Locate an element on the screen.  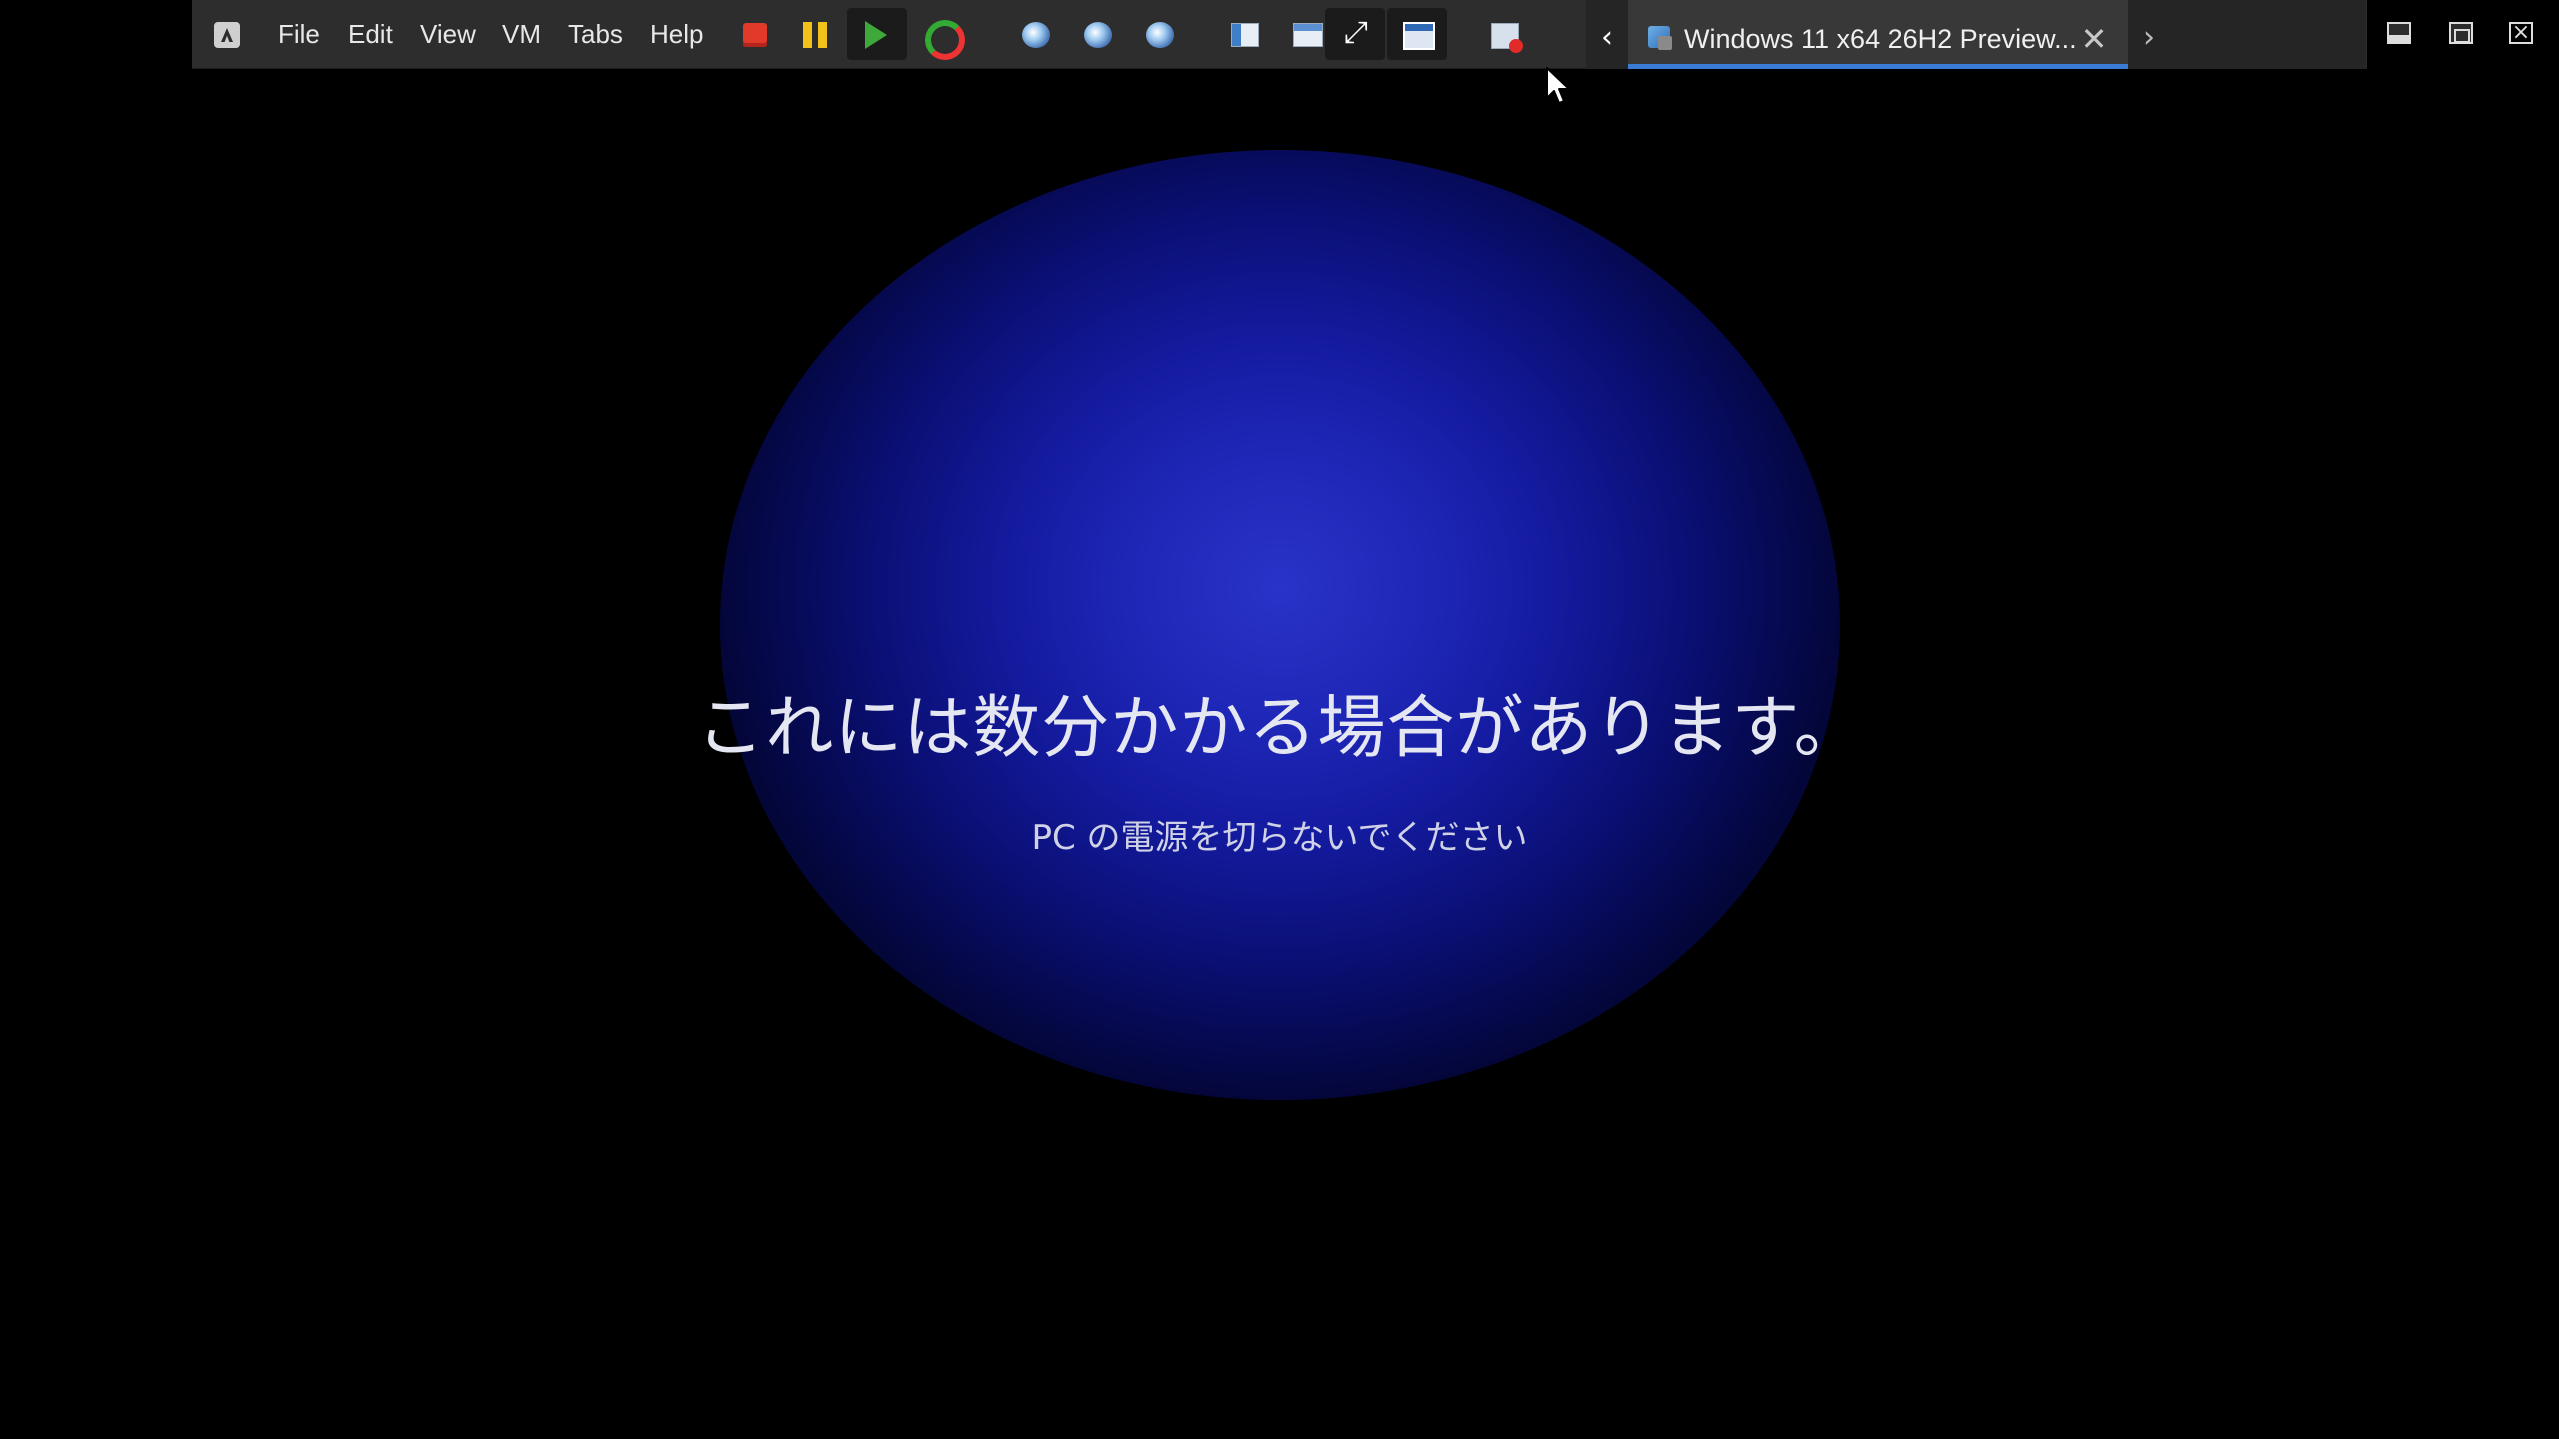
power-off-icon is located at coordinates (755, 35).